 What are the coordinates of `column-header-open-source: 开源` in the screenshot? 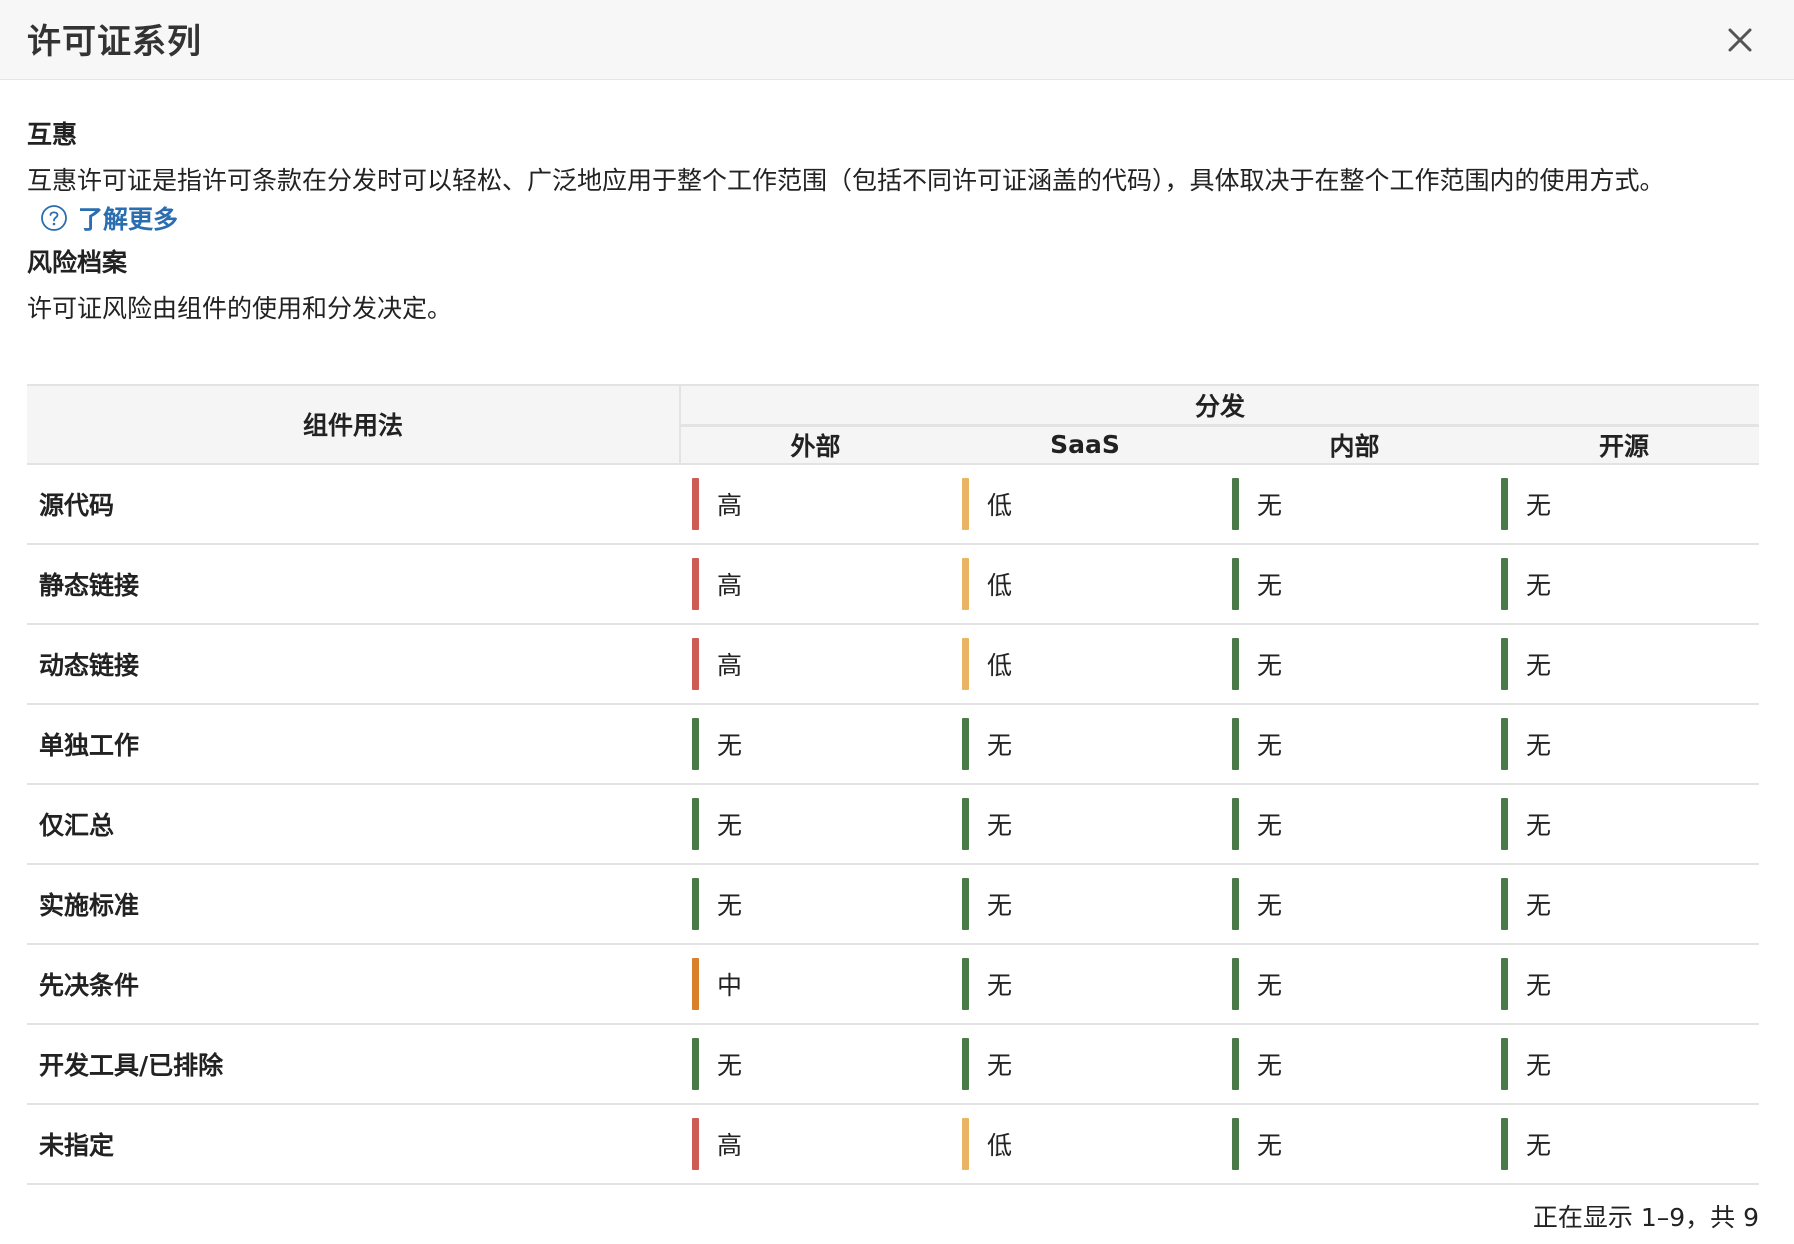 It's located at (1624, 445).